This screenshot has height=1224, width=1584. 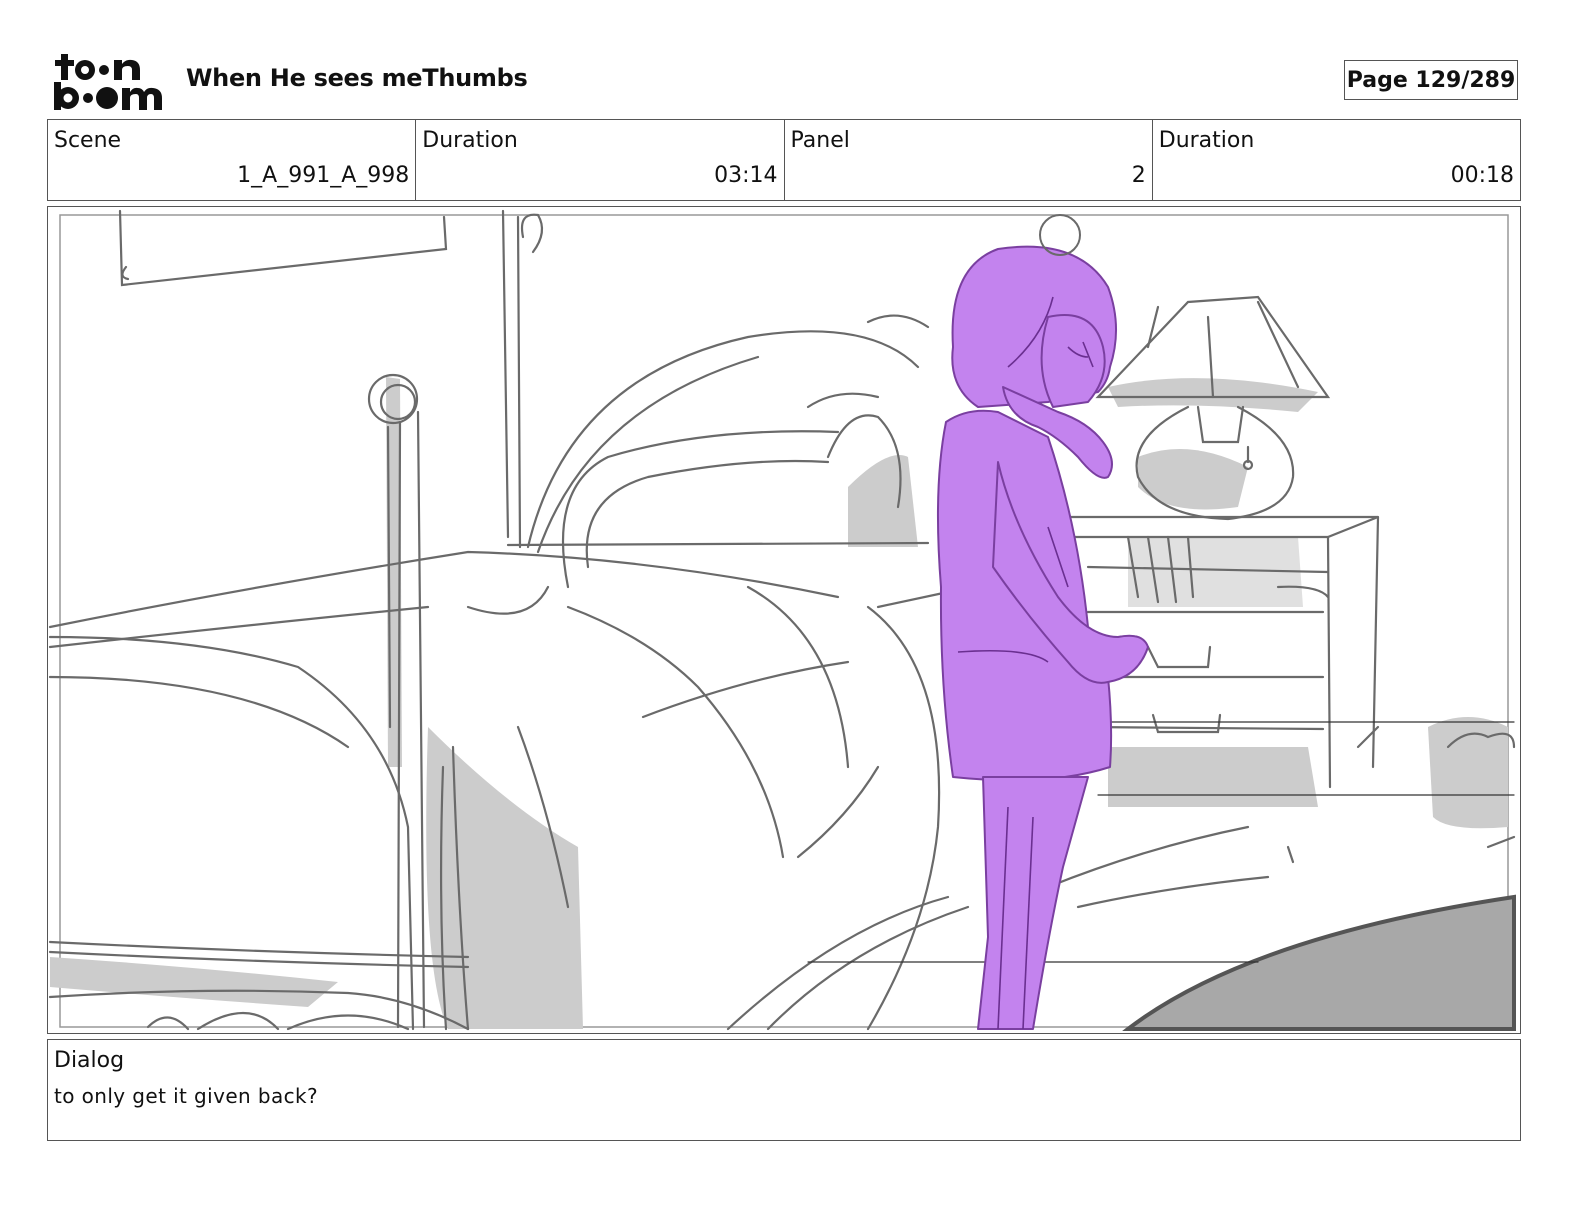 What do you see at coordinates (108, 82) in the screenshot?
I see `toonboom-logo` at bounding box center [108, 82].